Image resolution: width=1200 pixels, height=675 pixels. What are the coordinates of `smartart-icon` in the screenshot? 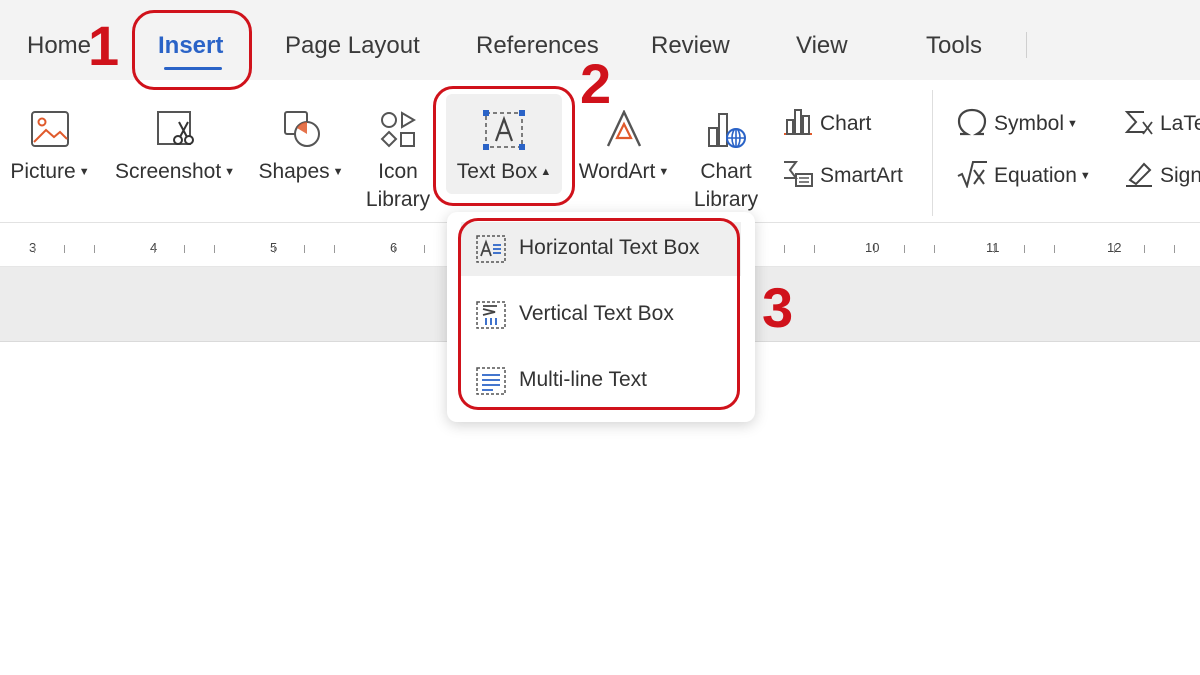 It's located at (798, 174).